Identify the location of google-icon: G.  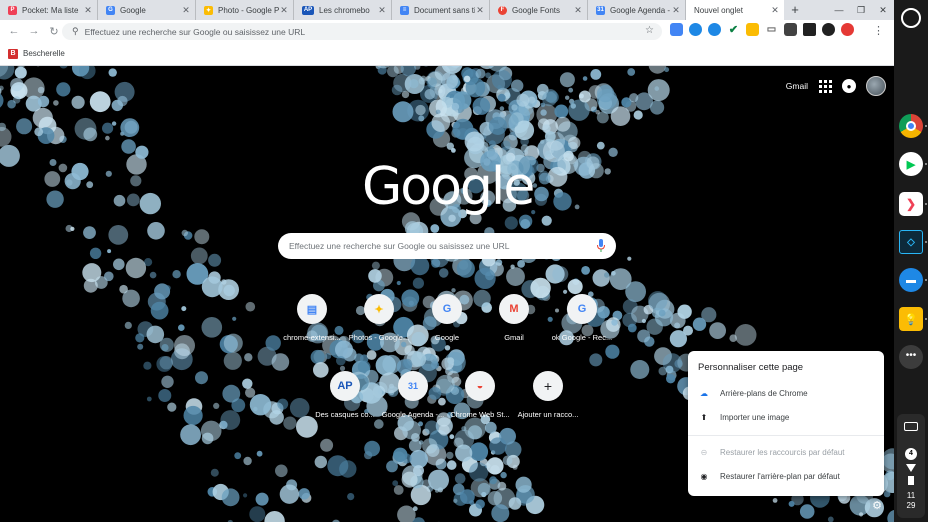
(110, 10).